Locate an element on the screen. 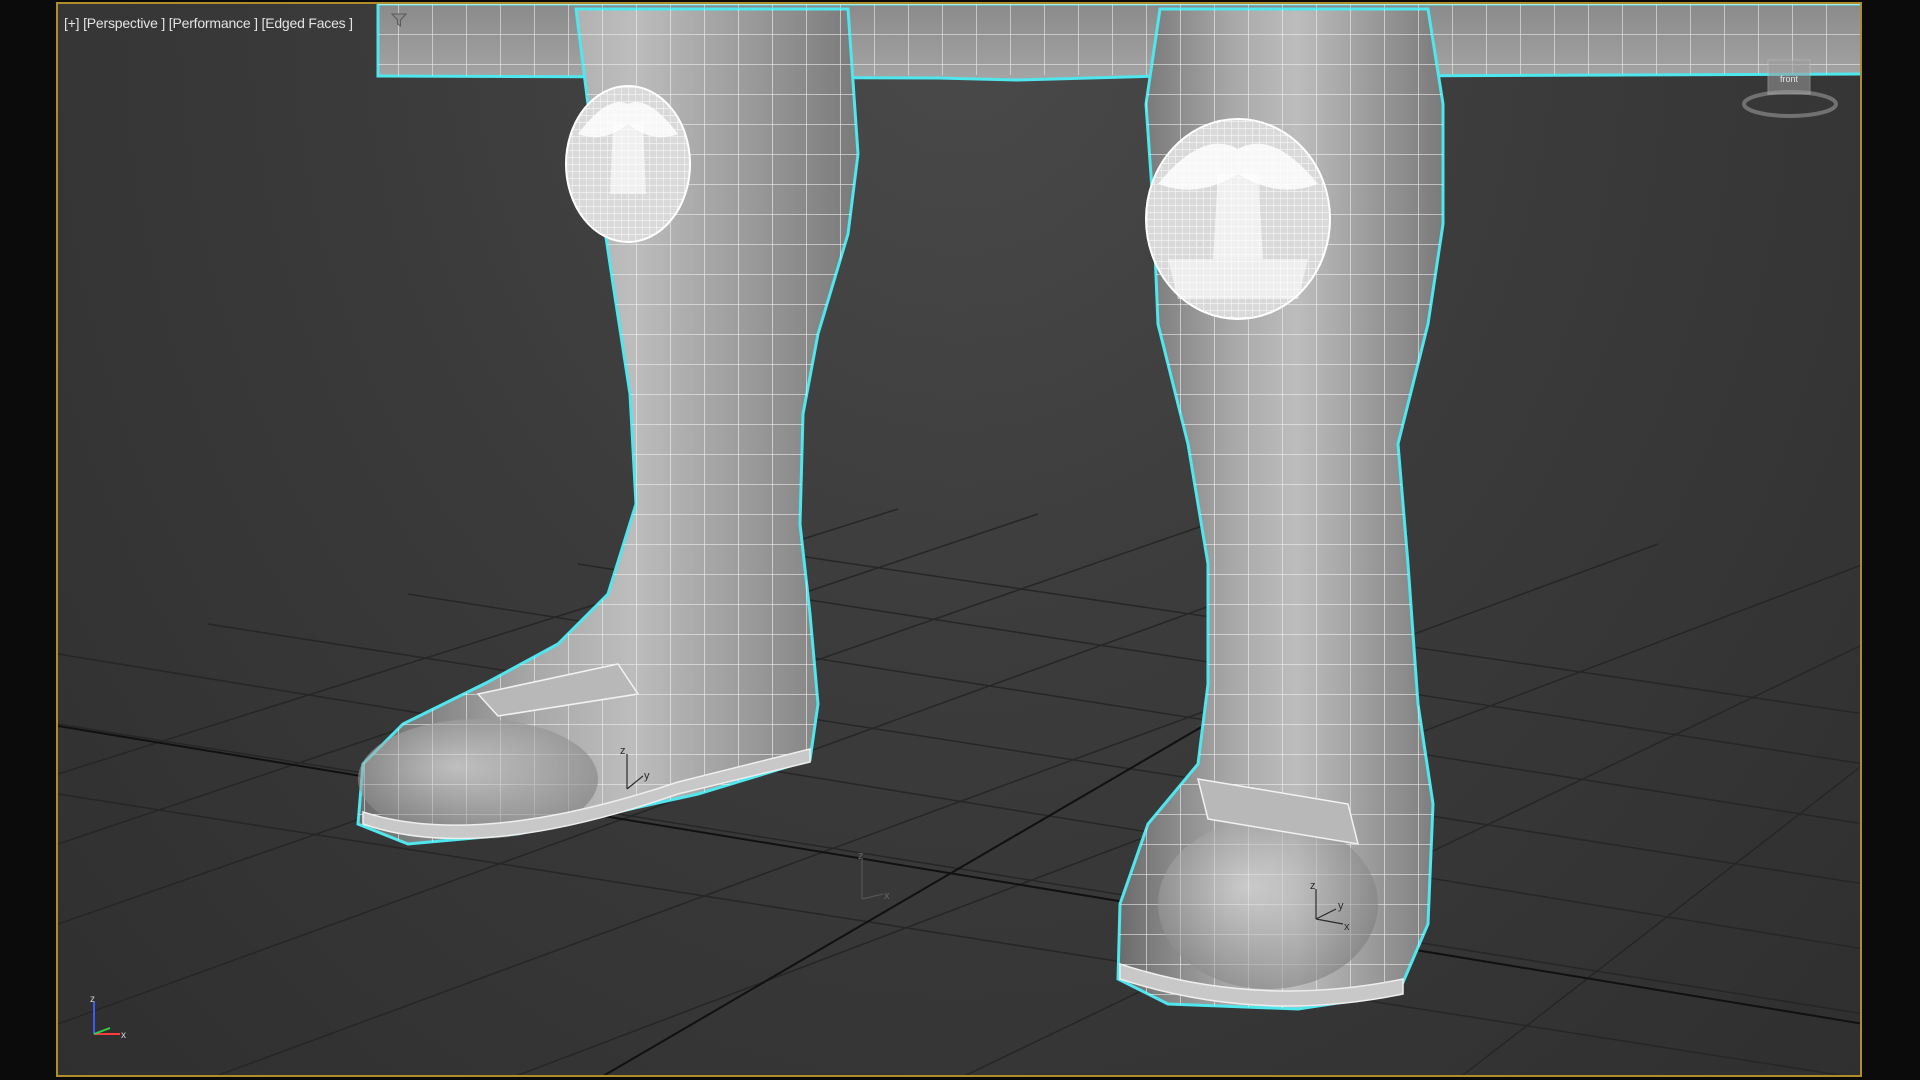 This screenshot has height=1080, width=1920. viewcube-face-label: front is located at coordinates (1789, 79).